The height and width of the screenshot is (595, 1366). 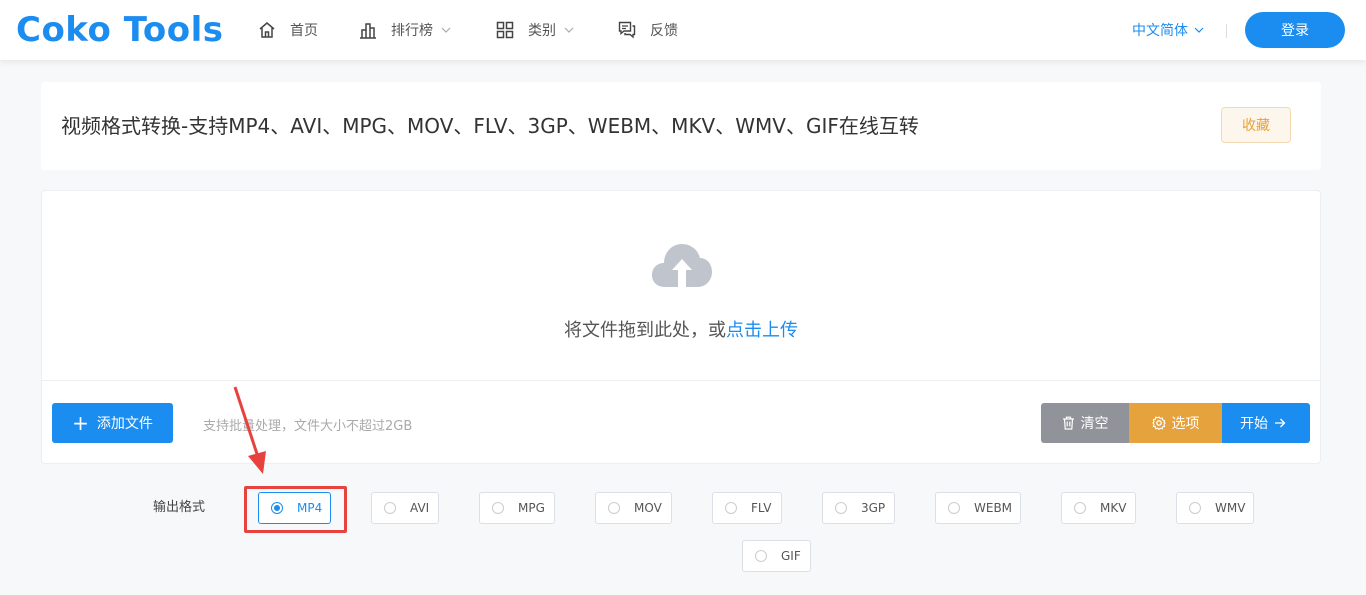 I want to click on format-label: MPG, so click(x=531, y=508).